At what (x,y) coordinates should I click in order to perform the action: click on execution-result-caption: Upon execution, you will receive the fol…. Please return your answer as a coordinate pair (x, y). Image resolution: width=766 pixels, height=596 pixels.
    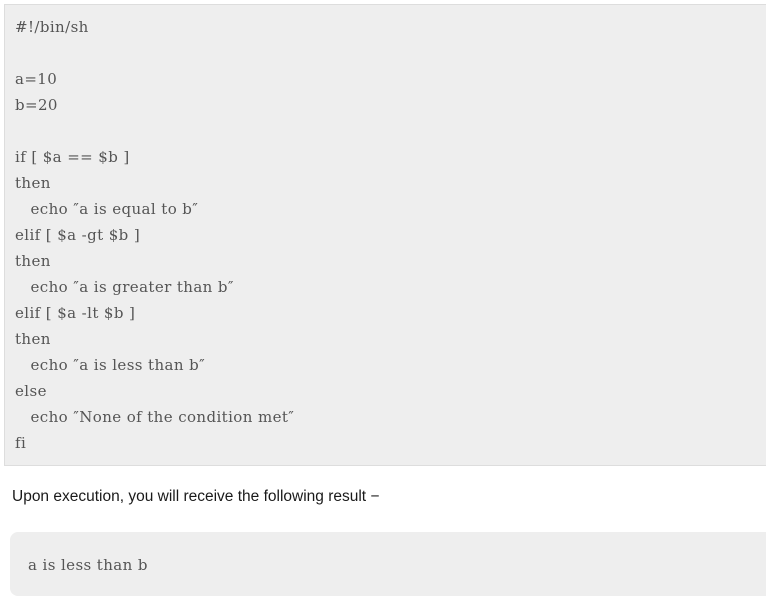
    Looking at the image, I should click on (196, 496).